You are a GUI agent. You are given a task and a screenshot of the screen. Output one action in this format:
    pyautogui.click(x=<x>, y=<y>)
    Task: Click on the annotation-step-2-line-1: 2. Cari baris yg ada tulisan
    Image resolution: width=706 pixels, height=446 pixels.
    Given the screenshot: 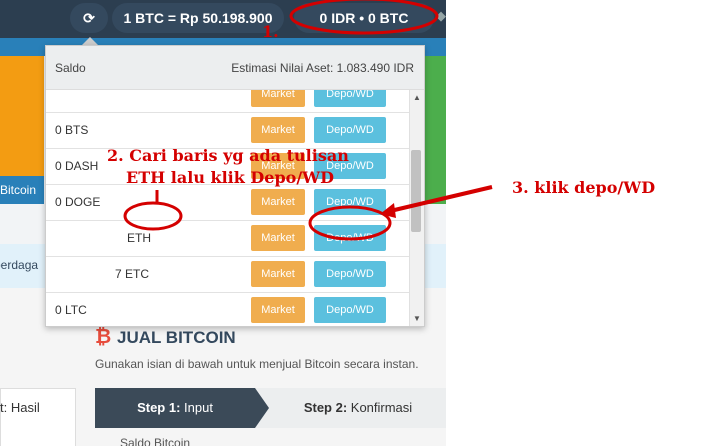 What is the action you would take?
    pyautogui.click(x=228, y=155)
    